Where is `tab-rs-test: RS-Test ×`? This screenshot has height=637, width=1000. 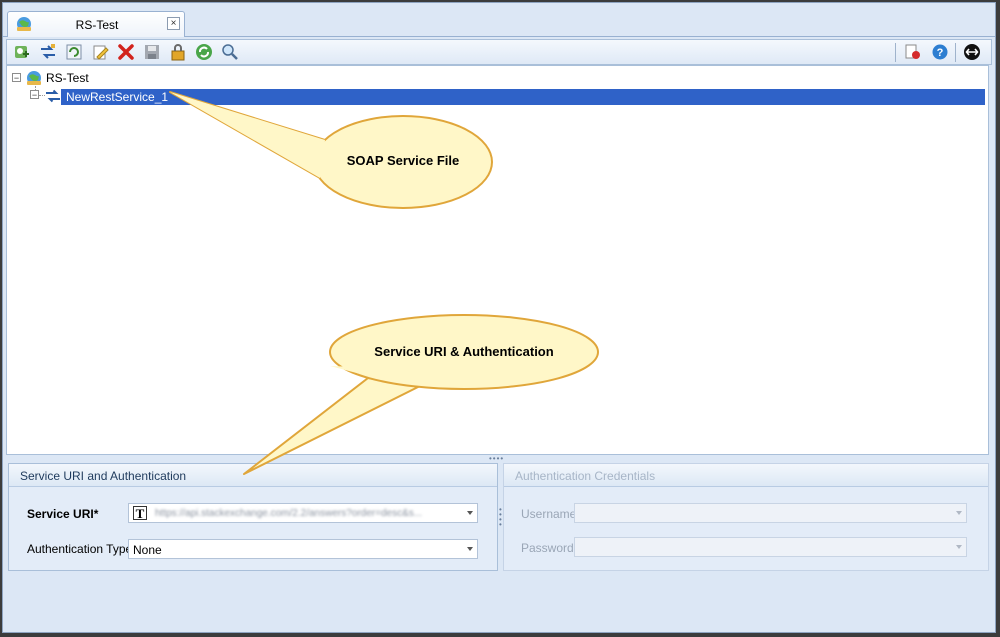
tab-rs-test: RS-Test × is located at coordinates (96, 24).